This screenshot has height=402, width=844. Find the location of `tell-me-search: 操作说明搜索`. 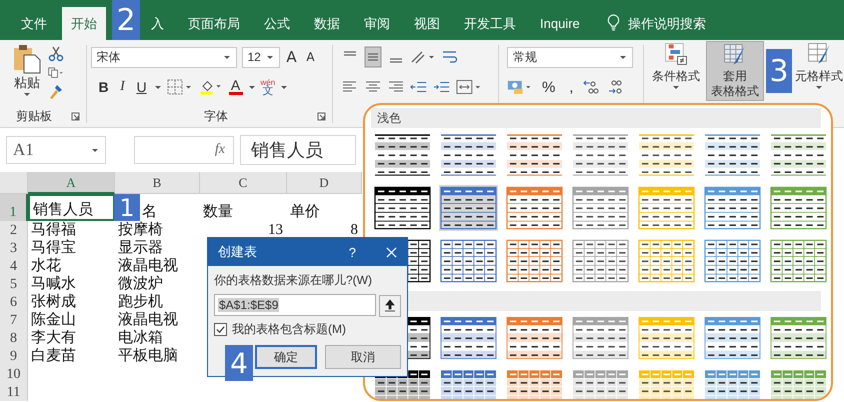

tell-me-search: 操作说明搜索 is located at coordinates (667, 23).